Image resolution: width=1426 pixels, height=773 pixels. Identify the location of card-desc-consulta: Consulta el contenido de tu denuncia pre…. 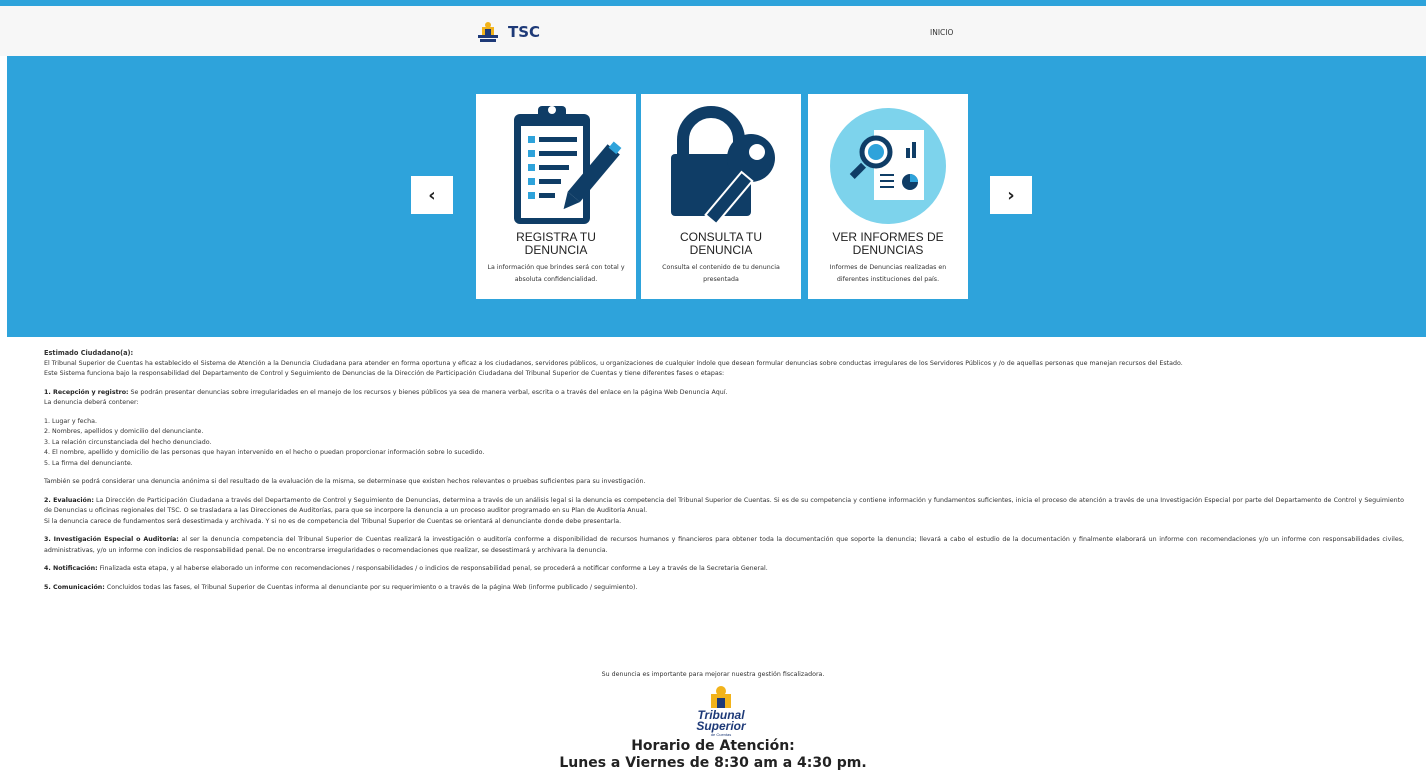
(721, 273).